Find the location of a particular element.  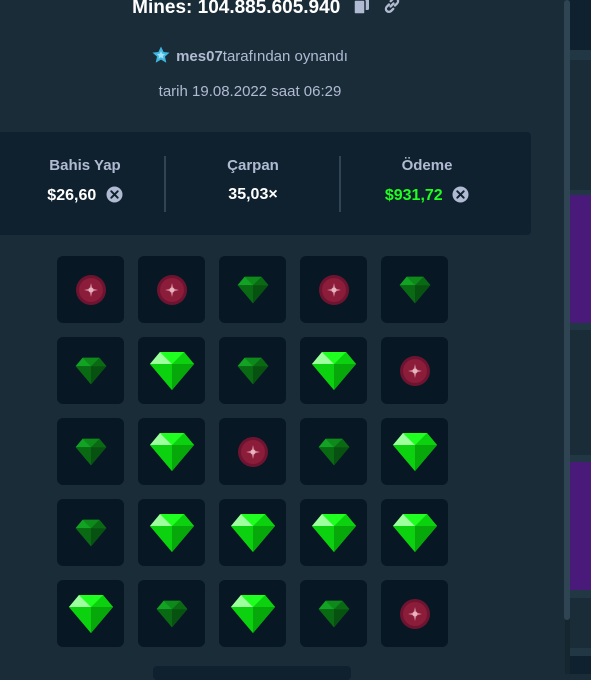

stat-bet: Bahis Yap $26,60 is located at coordinates (85, 170).